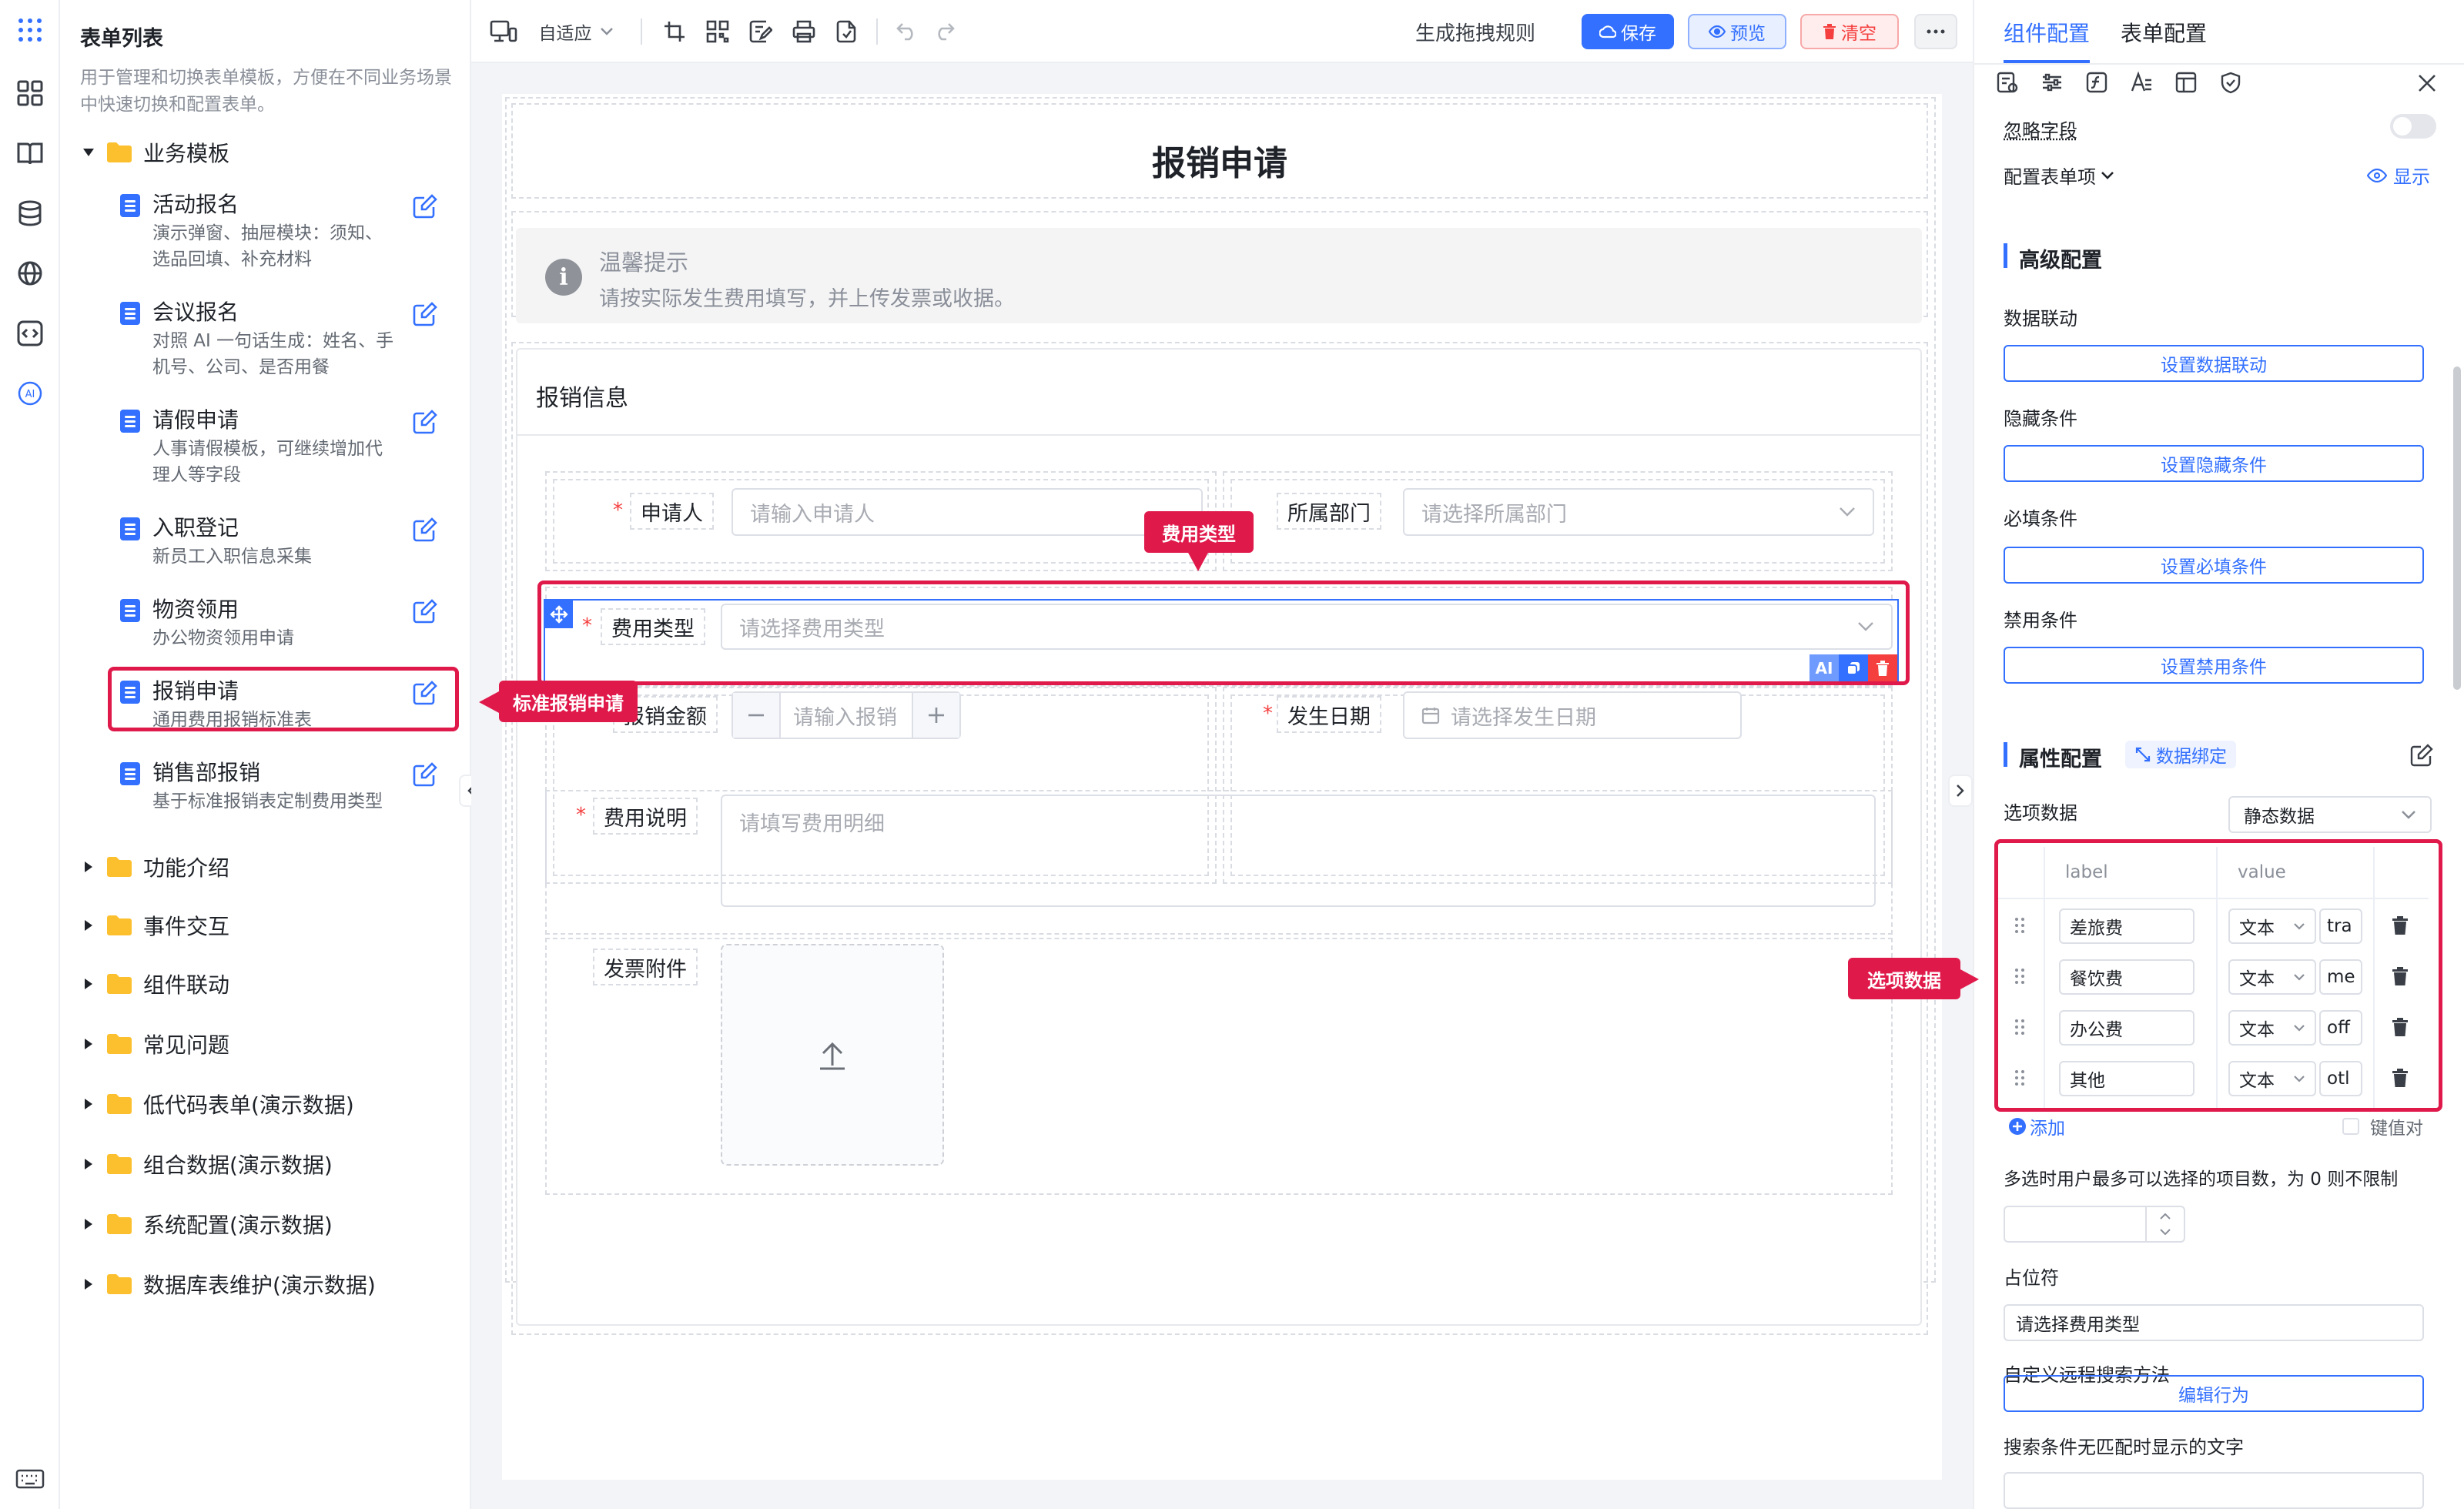 The height and width of the screenshot is (1509, 2464). I want to click on kv-checkbox: 键值对, so click(2382, 1126).